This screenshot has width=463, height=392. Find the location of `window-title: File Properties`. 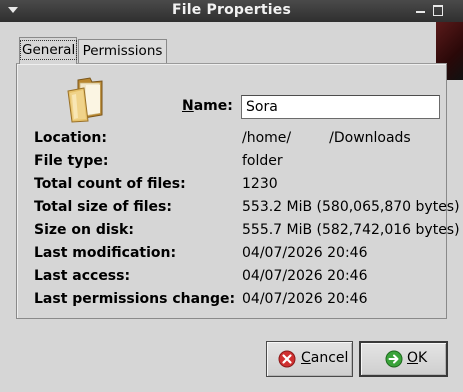

window-title: File Properties is located at coordinates (231, 10).